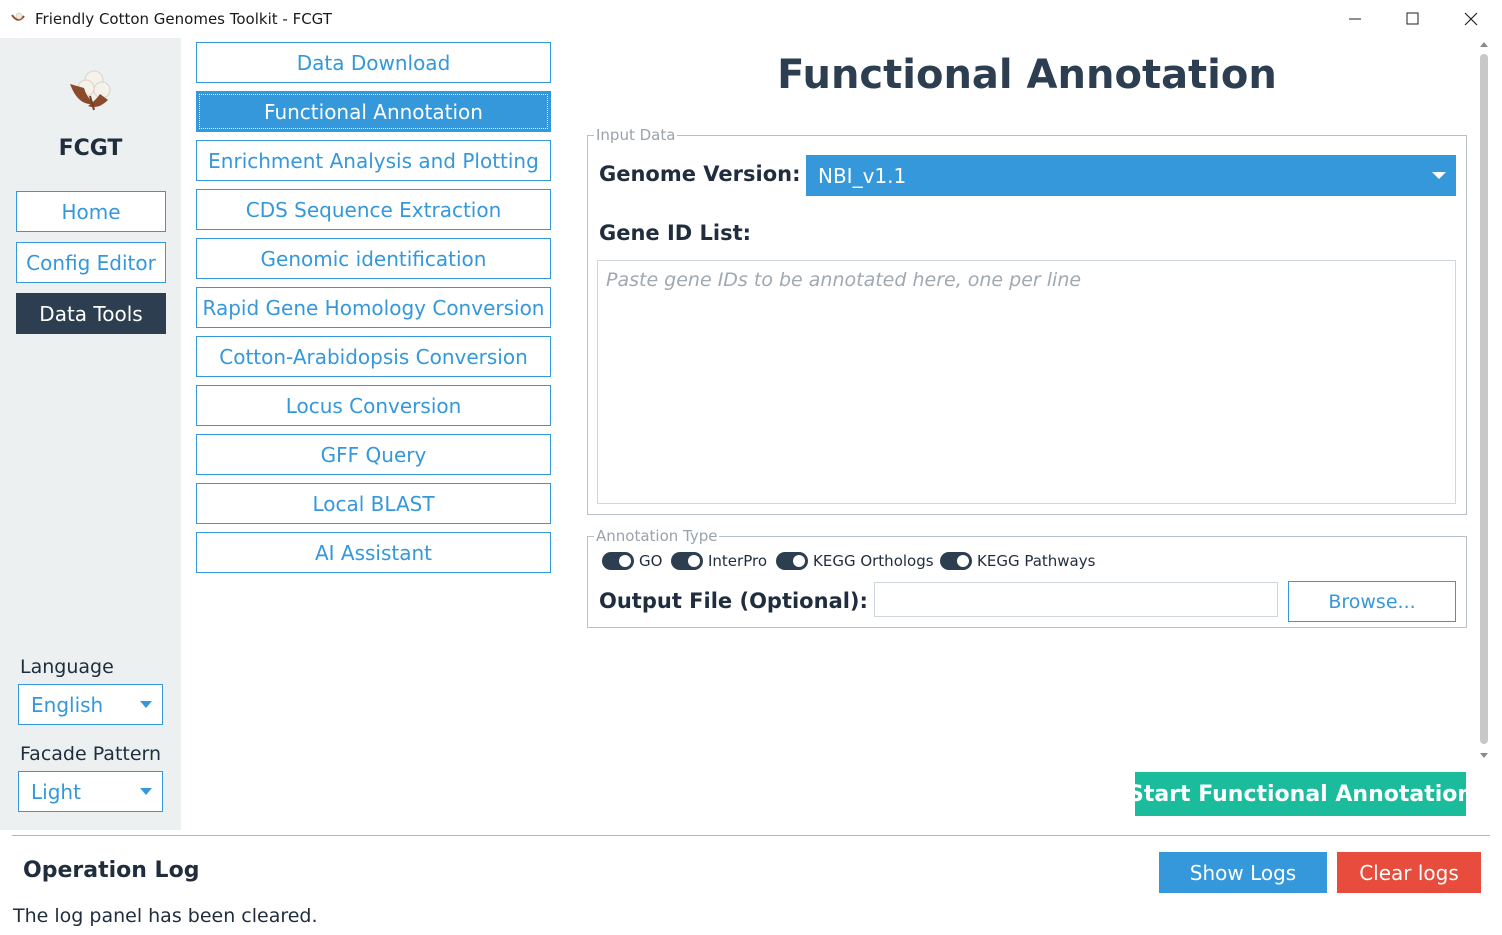 The height and width of the screenshot is (935, 1502). Describe the element at coordinates (373, 307) in the screenshot. I see `tool-rapid-gene-homology: Rapid Gene Homology Conversion` at that location.